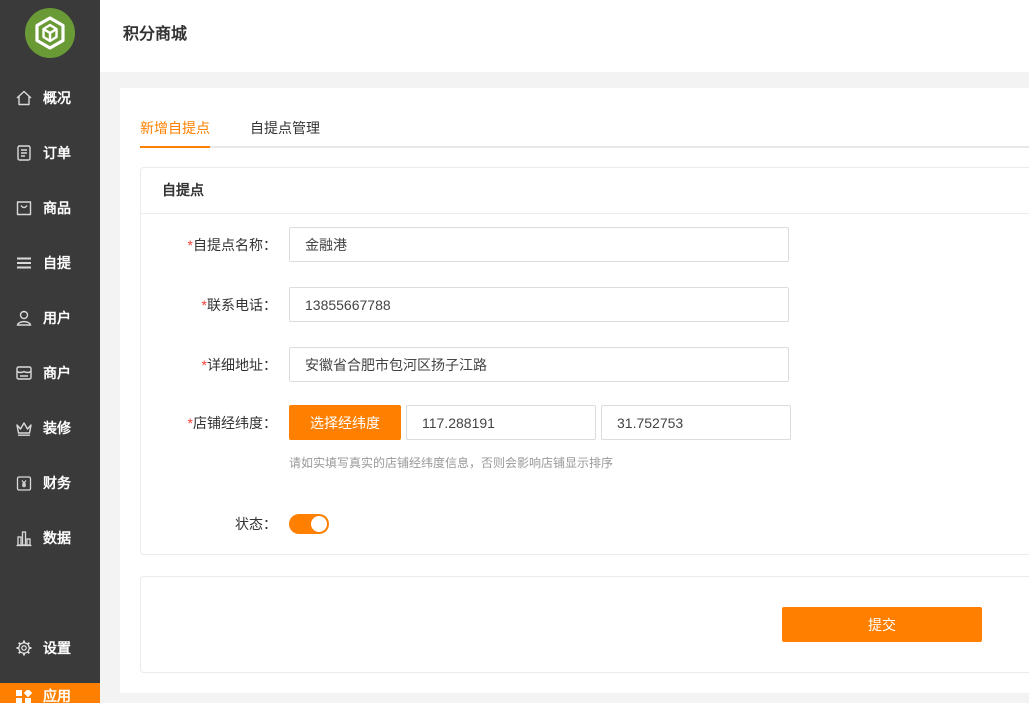 Image resolution: width=1029 pixels, height=703 pixels. I want to click on submit-card: 提交, so click(584, 624).